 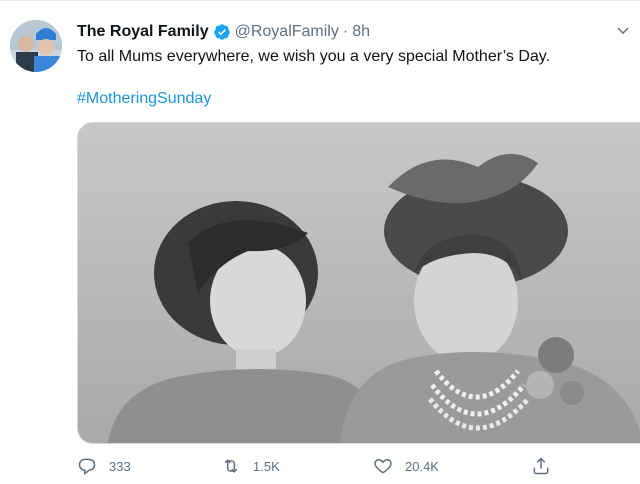 I want to click on author-handle: @RoyalFamily, so click(x=287, y=32).